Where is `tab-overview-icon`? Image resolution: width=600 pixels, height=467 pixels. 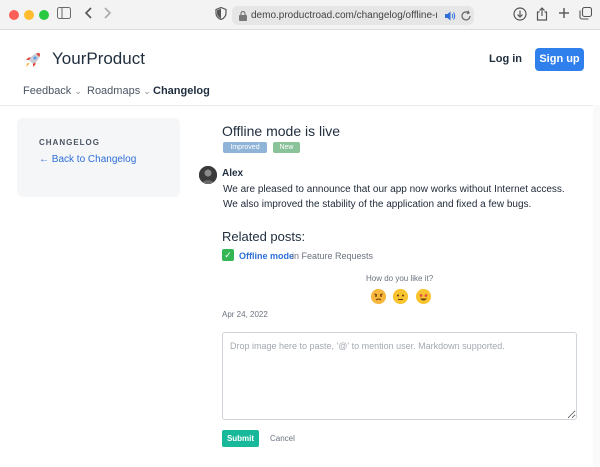
tab-overview-icon is located at coordinates (585, 14).